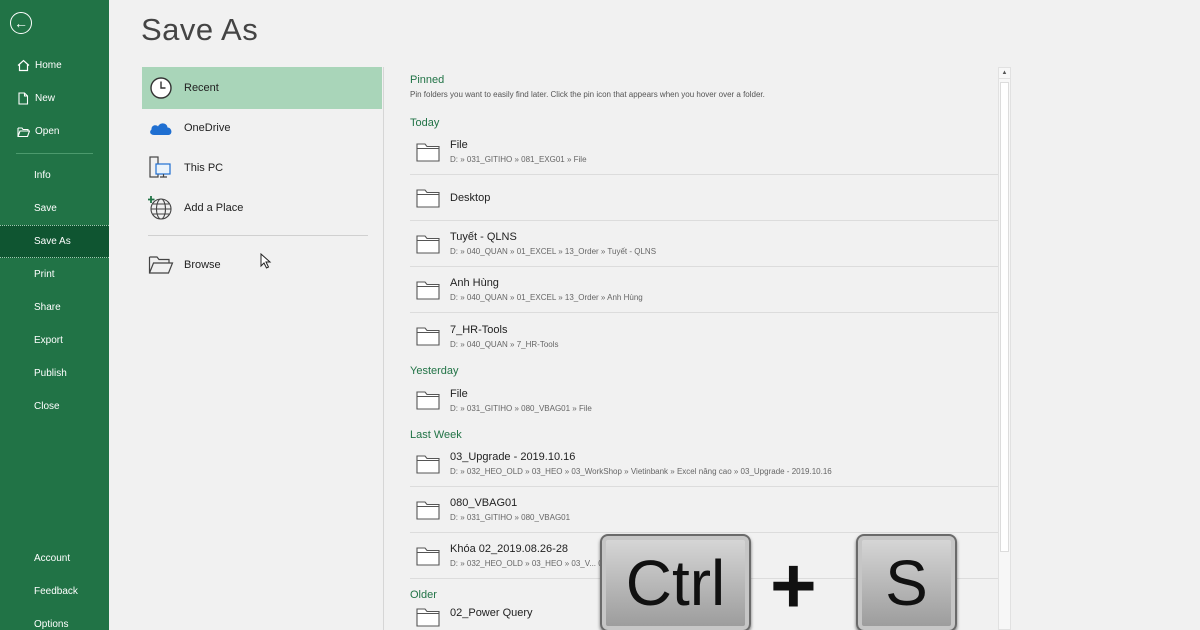 This screenshot has width=1200, height=630. I want to click on locations-divider, so click(258, 235).